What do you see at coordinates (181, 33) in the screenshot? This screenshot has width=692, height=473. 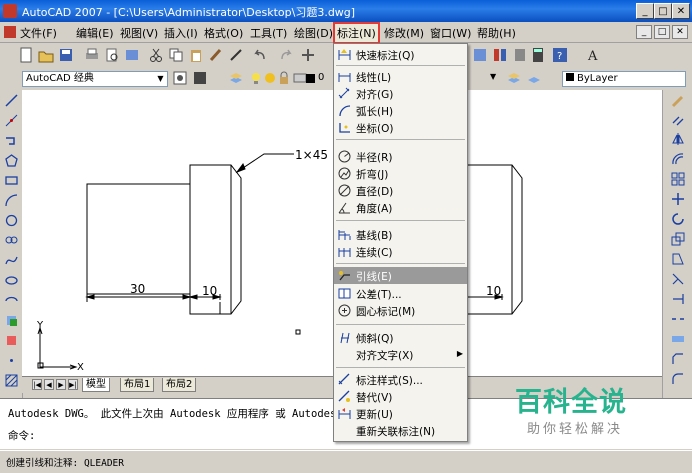 I see `menu-insert: 插入(I)` at bounding box center [181, 33].